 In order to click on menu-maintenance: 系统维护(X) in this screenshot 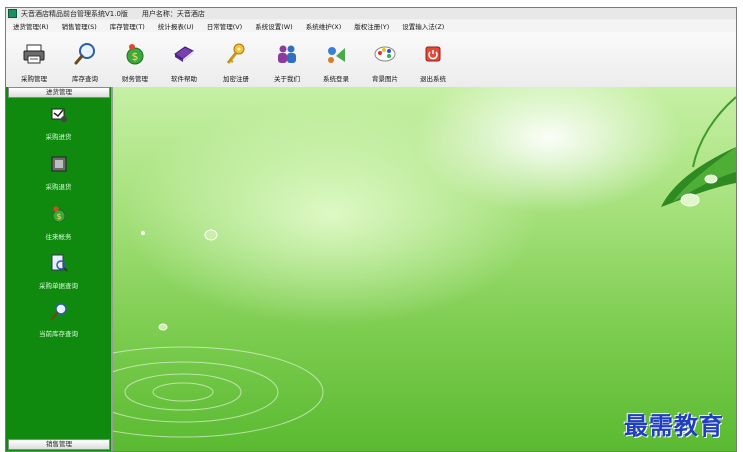, I will do `click(323, 26)`.